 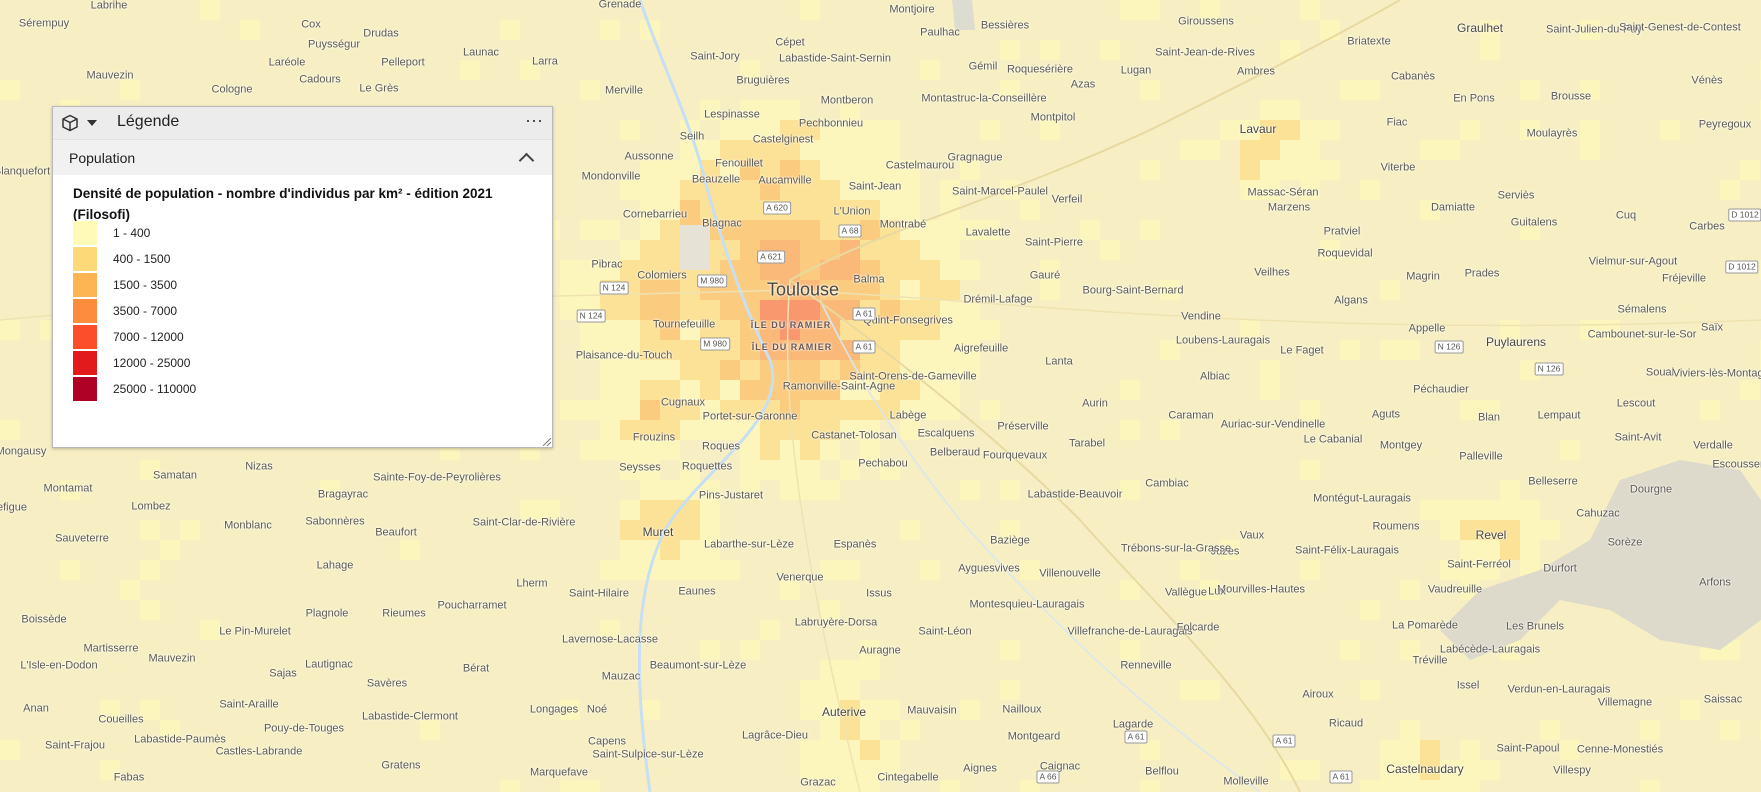 What do you see at coordinates (932, 710) in the screenshot?
I see `place-label-mauvaisin: Mauvaisin` at bounding box center [932, 710].